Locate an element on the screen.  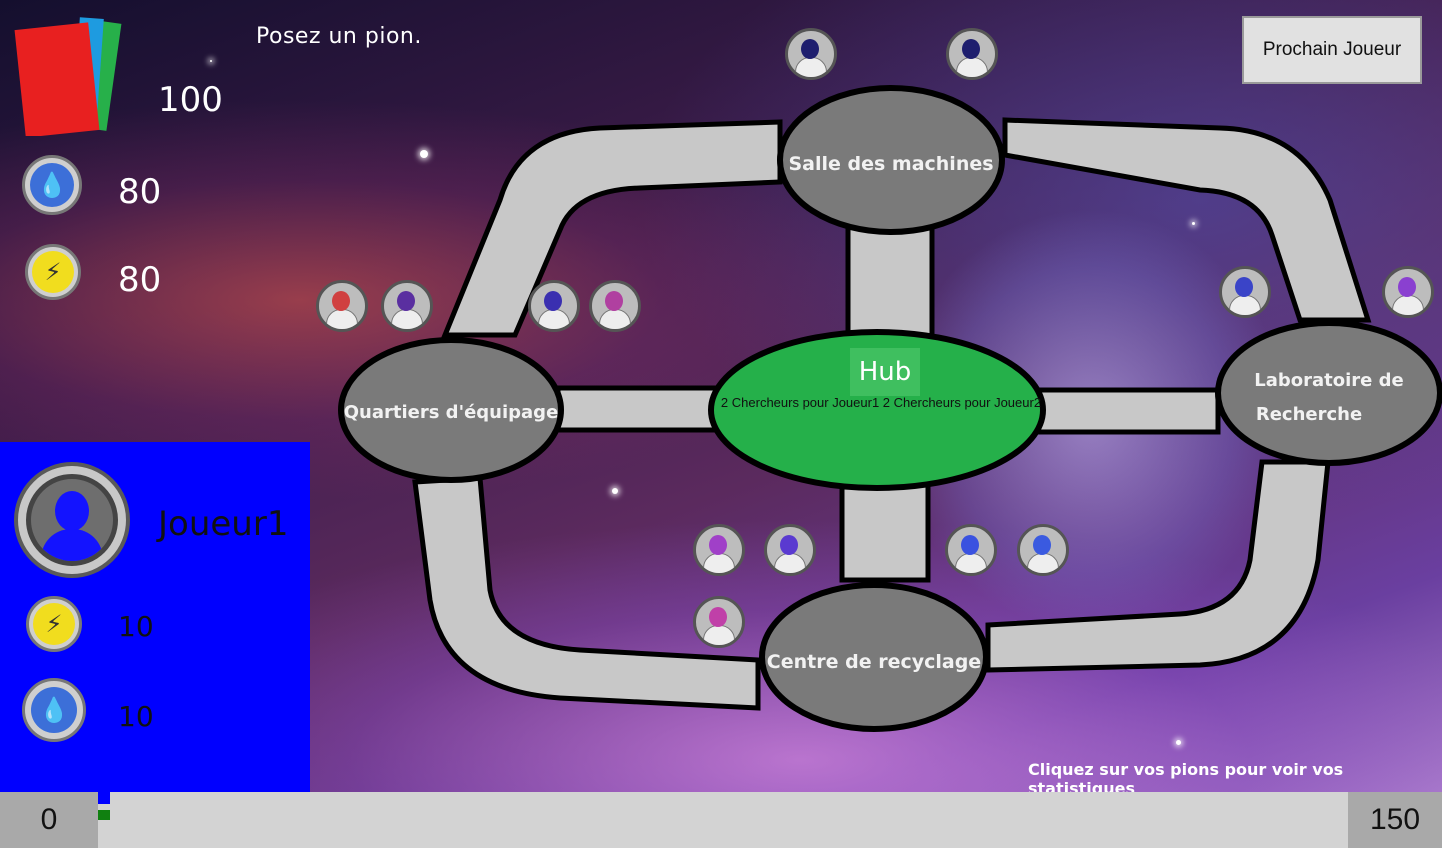
player1-score-marker is located at coordinates (104, 798).